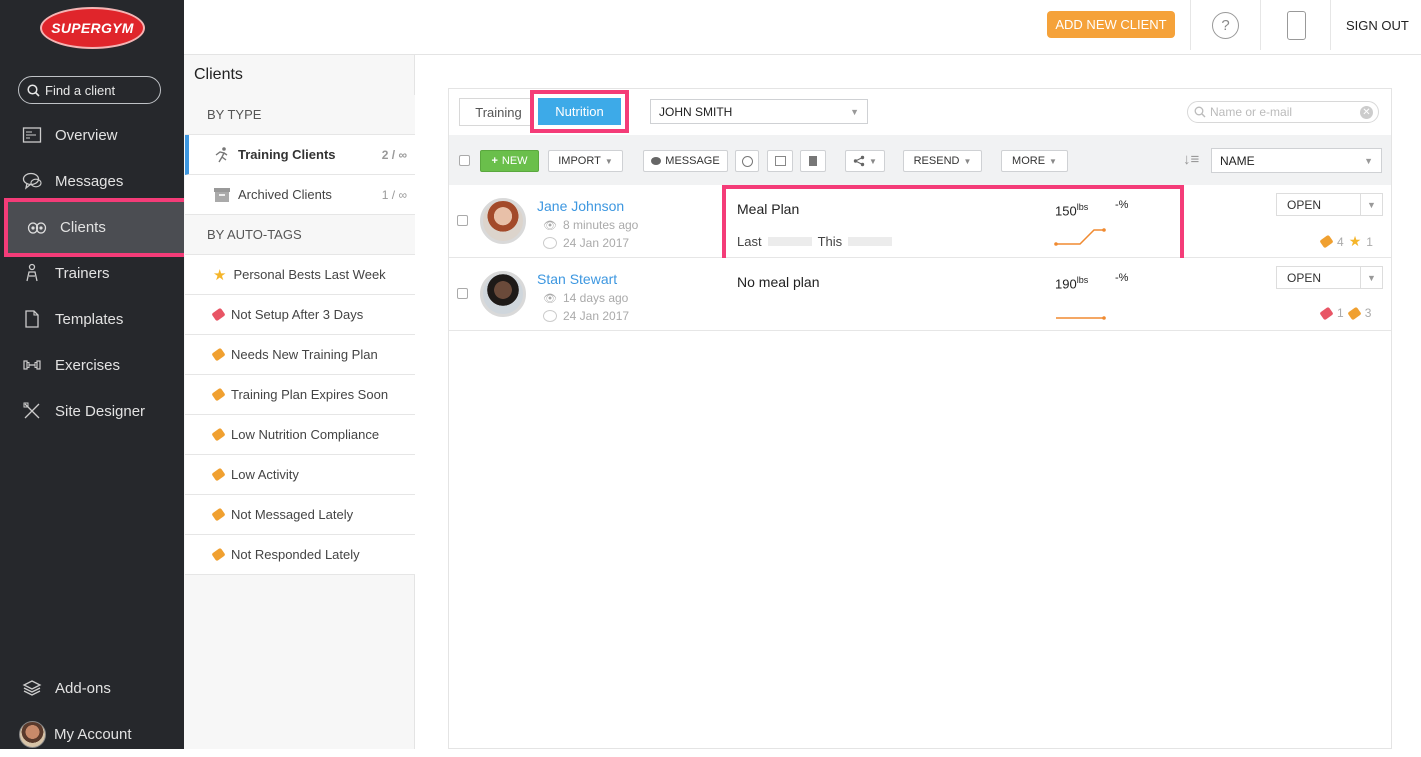 The width and height of the screenshot is (1421, 757). I want to click on tag-not-responded: Not Responded Lately, so click(300, 555).